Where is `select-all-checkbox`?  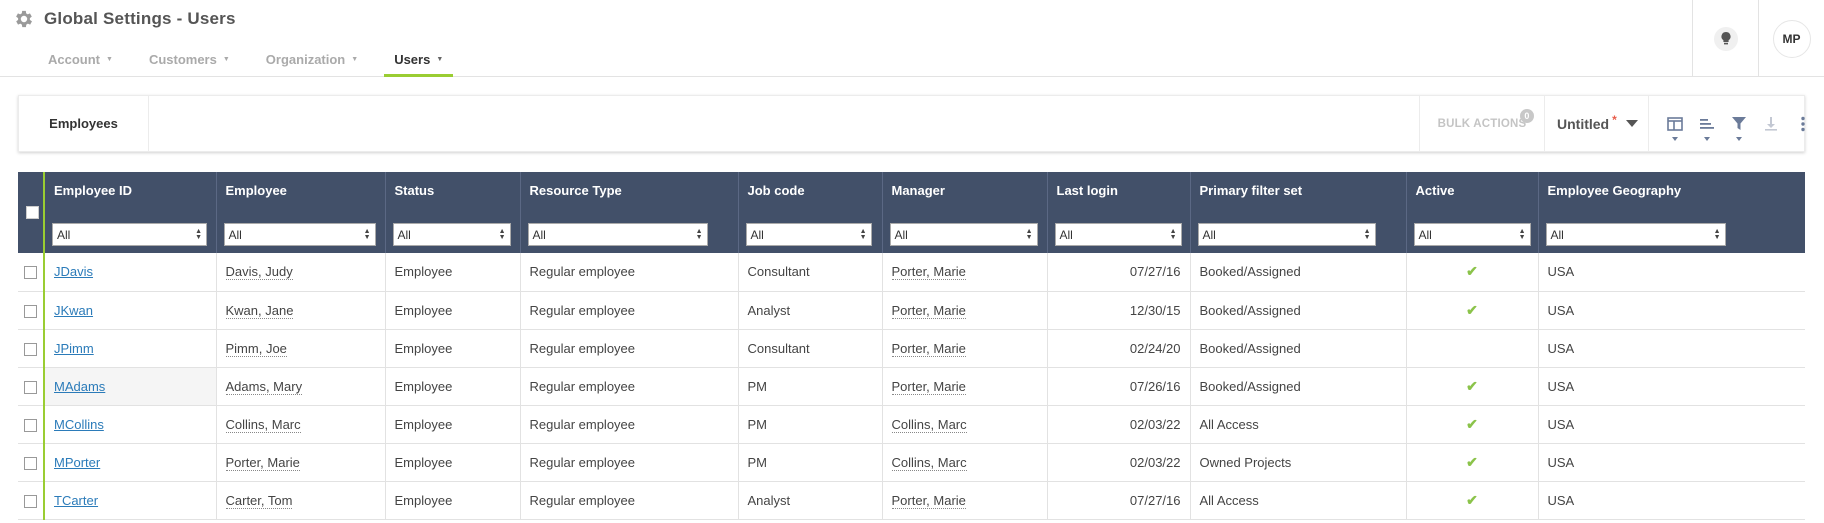 select-all-checkbox is located at coordinates (32, 212).